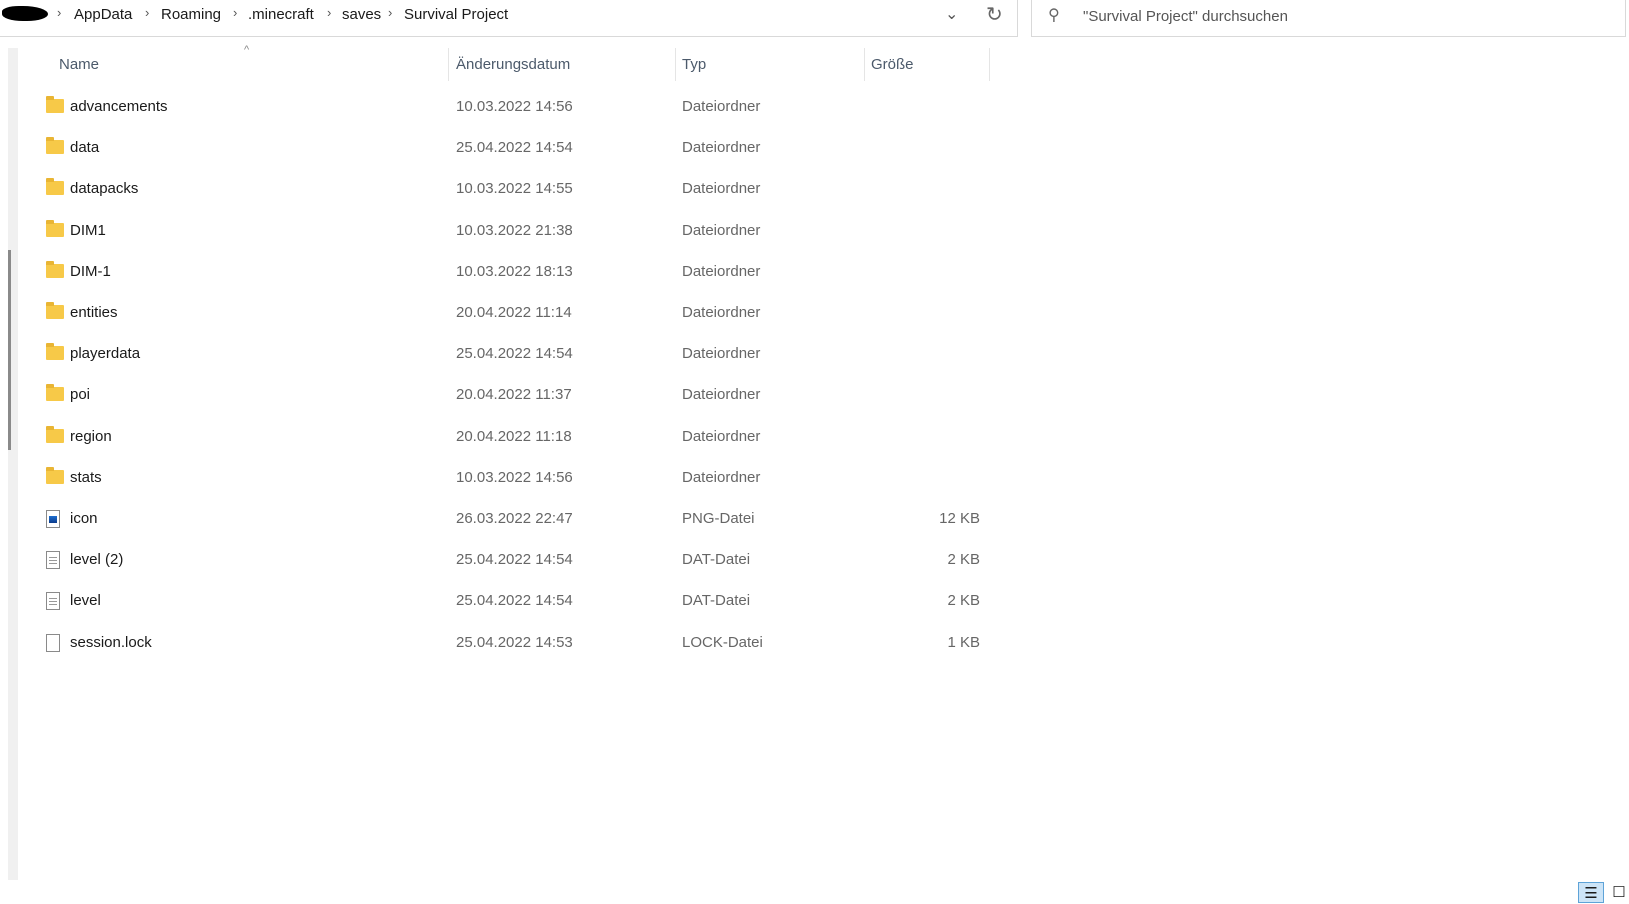 The height and width of the screenshot is (904, 1629). I want to click on file-row: level 25.04.2022 14:54 DAT-Datei 2 KB, so click(515, 601).